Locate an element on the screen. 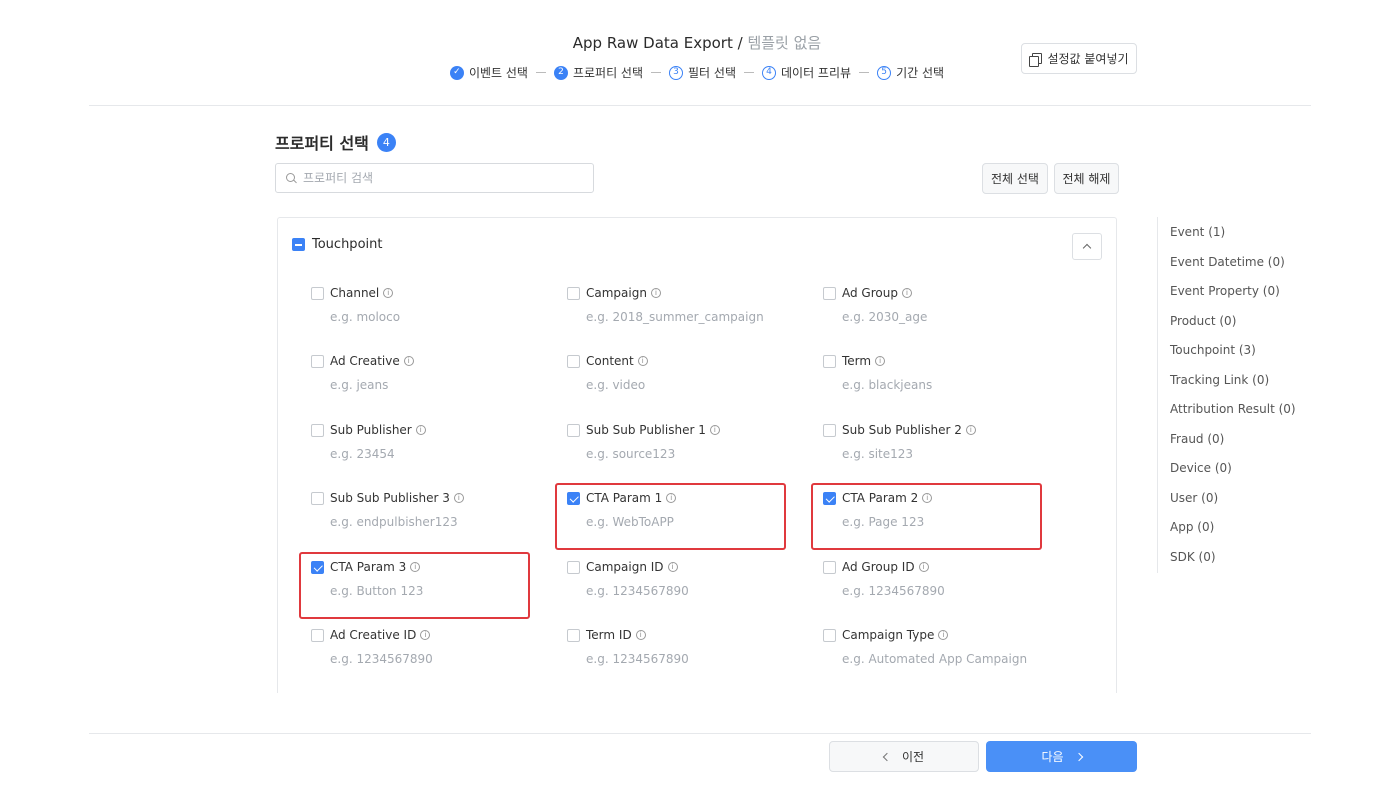 The width and height of the screenshot is (1400, 800). property-item: Channel i e.g. moloco is located at coordinates (421, 304).